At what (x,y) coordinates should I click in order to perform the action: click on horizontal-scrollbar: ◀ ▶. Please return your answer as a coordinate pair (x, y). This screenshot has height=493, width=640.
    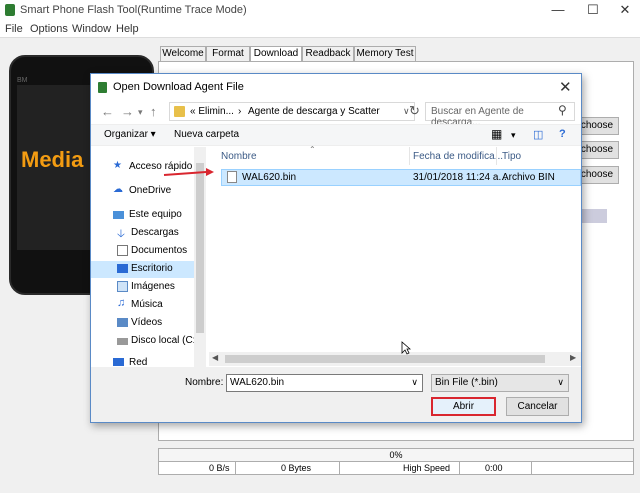
    Looking at the image, I should click on (395, 359).